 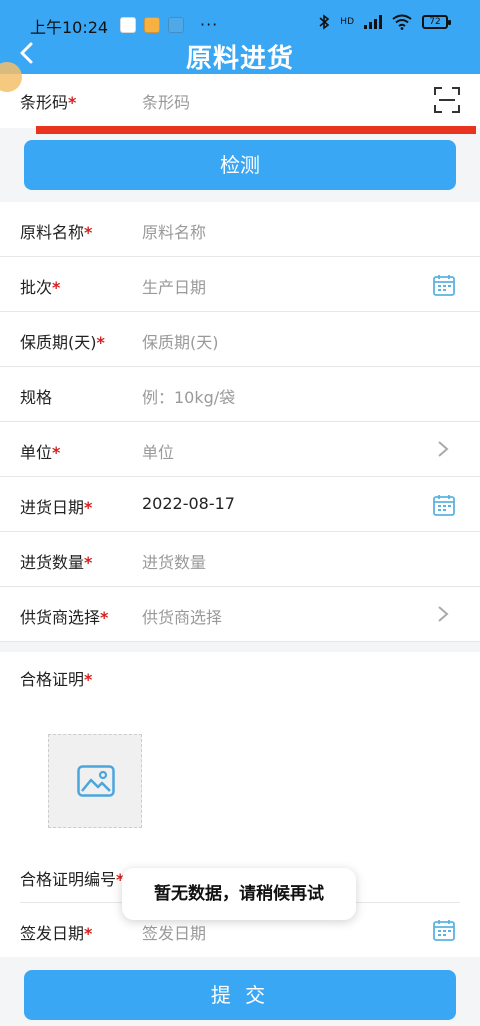 What do you see at coordinates (436, 22) in the screenshot?
I see `battery-icon: 72` at bounding box center [436, 22].